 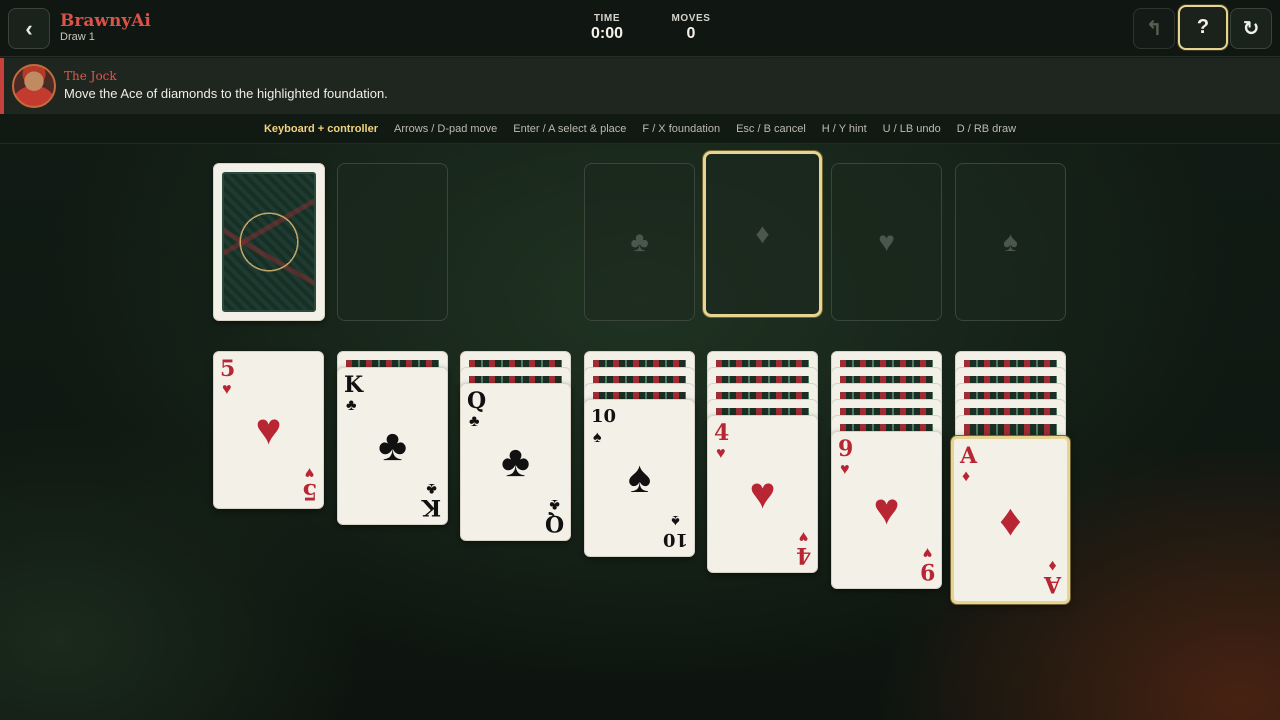 What do you see at coordinates (986, 128) in the screenshot?
I see `control-hint: D / RB draw` at bounding box center [986, 128].